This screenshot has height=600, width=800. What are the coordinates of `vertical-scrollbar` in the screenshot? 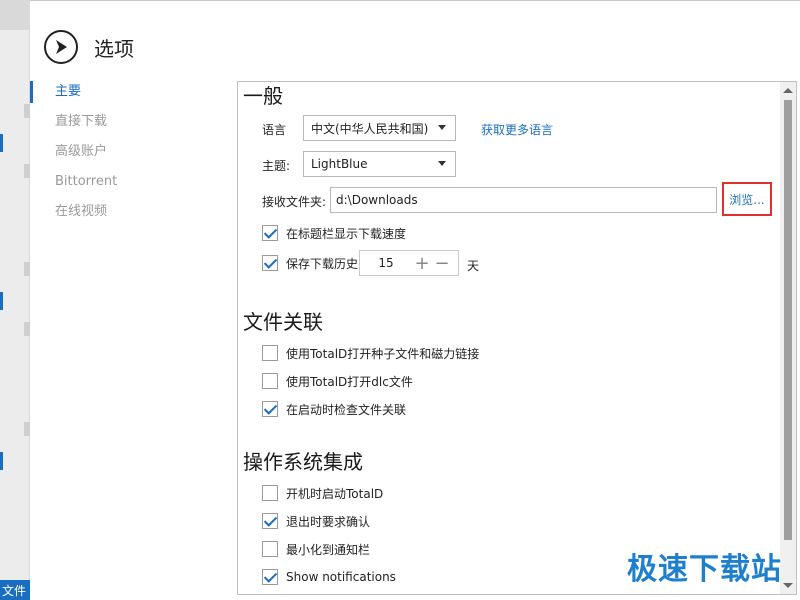 It's located at (788, 338).